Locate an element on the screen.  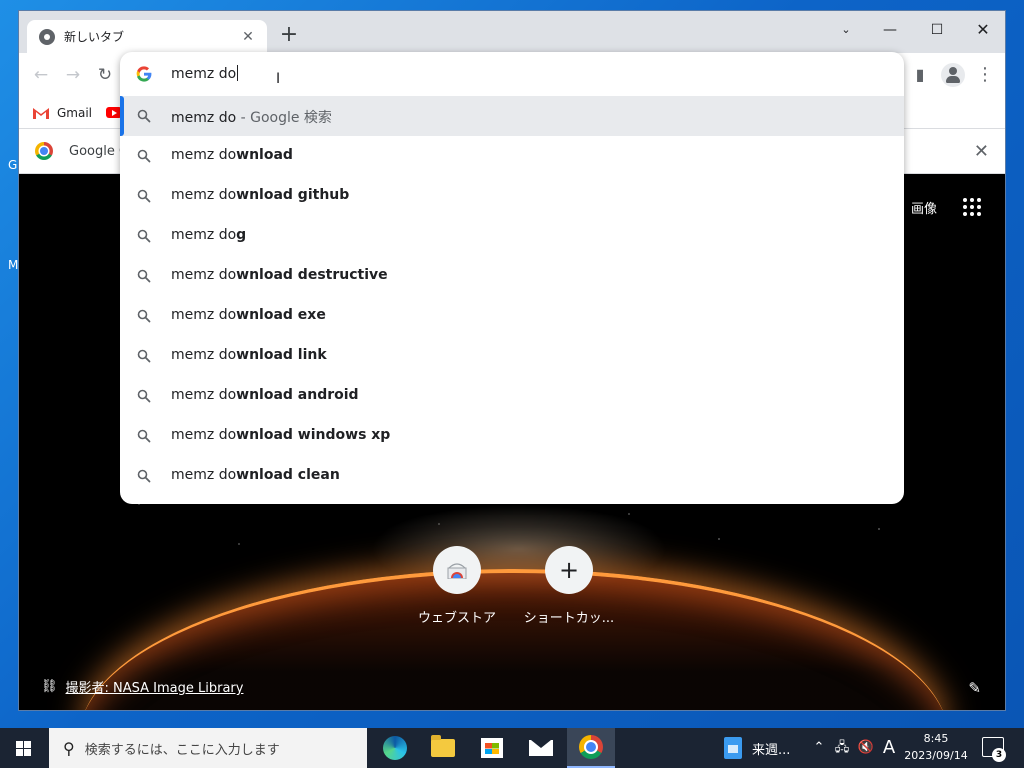
volume-muted-icon: 🔇 is located at coordinates (866, 748).